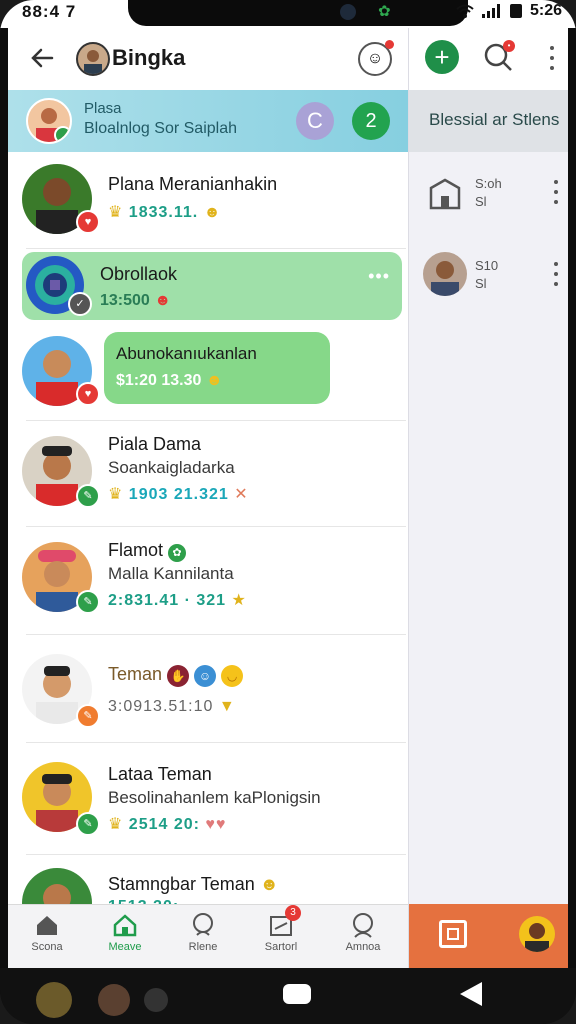  I want to click on home-icon, so click(47, 925).